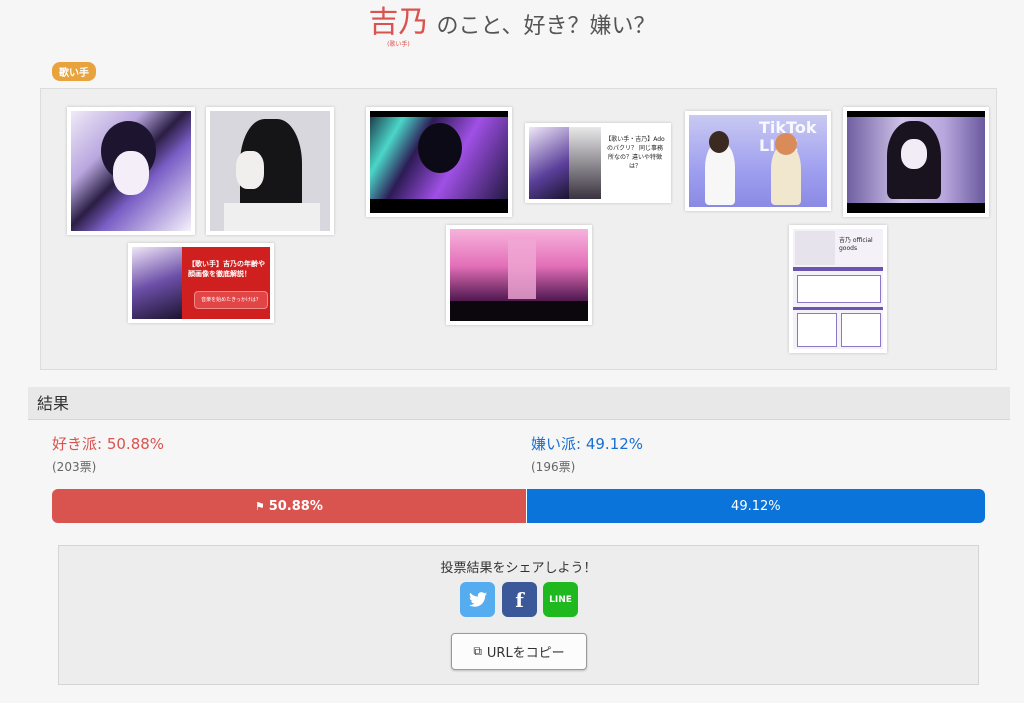  What do you see at coordinates (553, 467) in the screenshot?
I see `dislike-votes: (196票)` at bounding box center [553, 467].